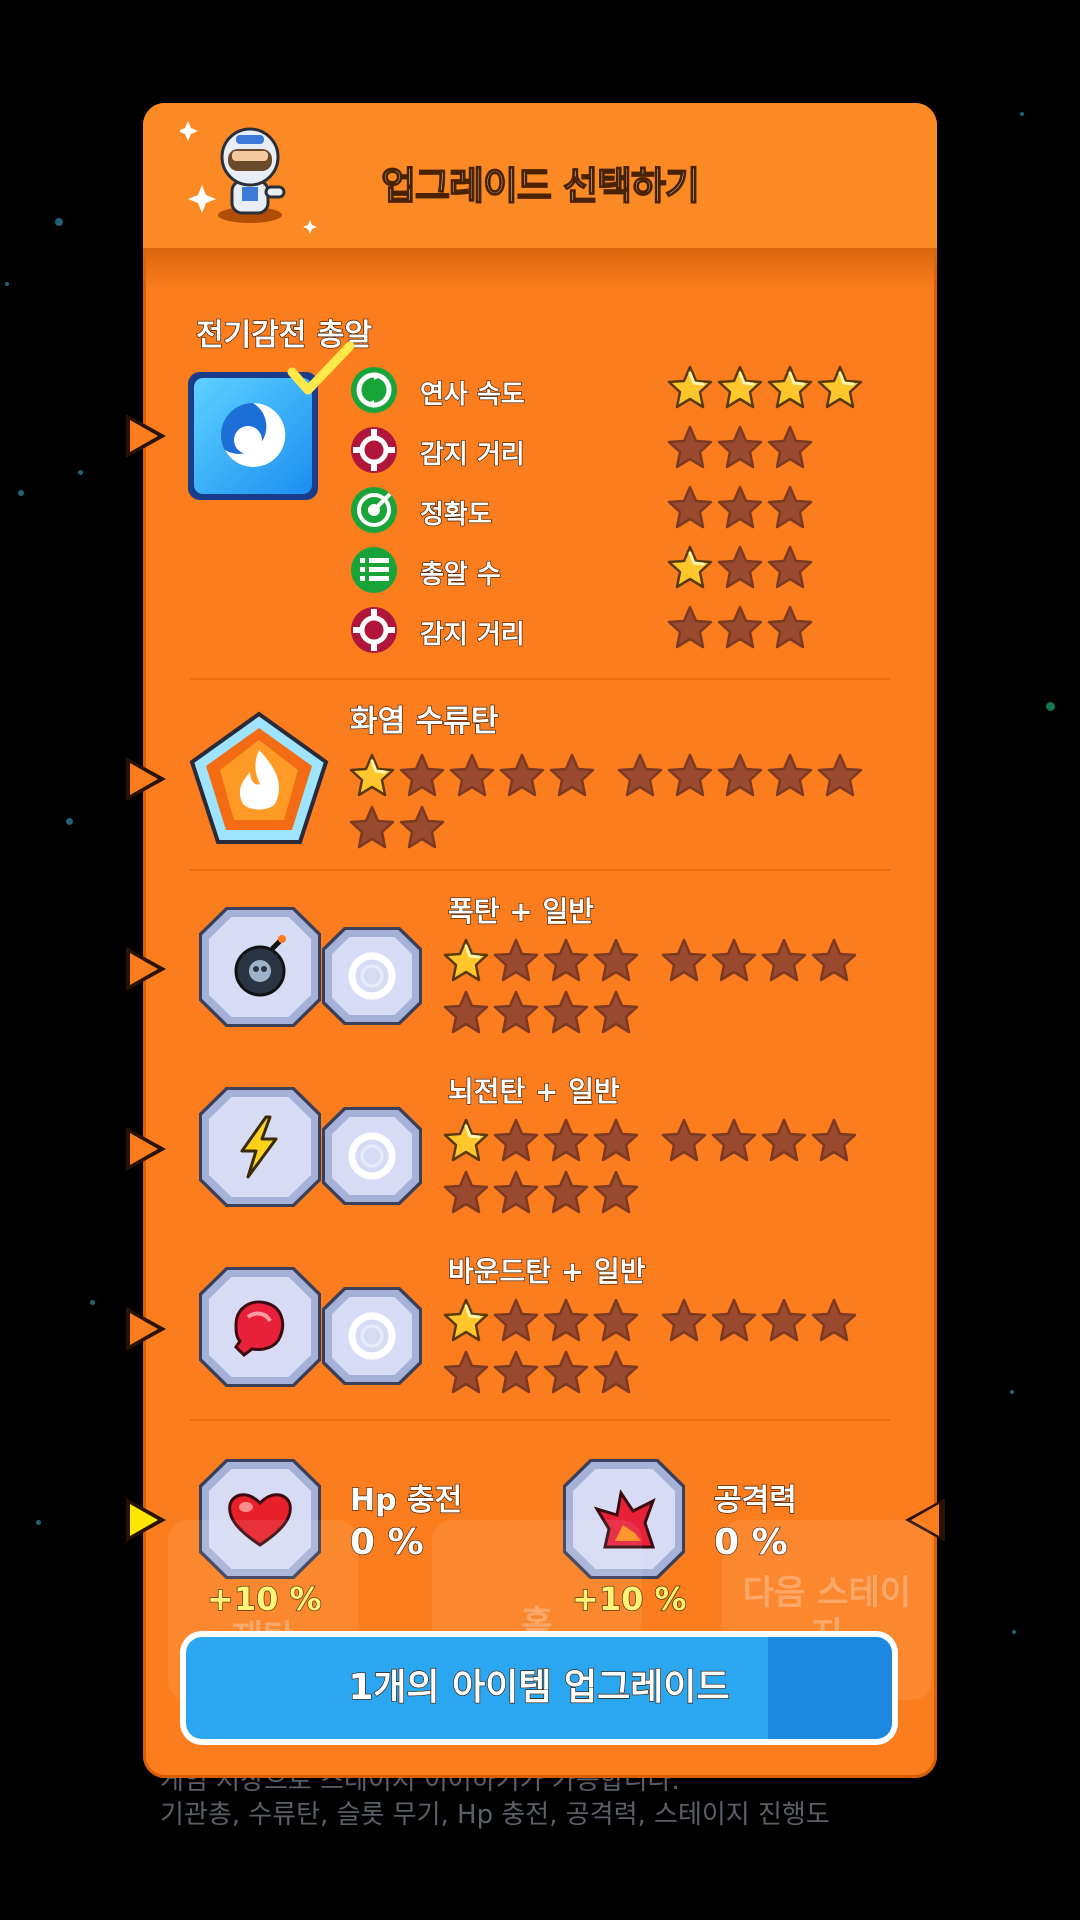  Describe the element at coordinates (546, 1271) in the screenshot. I see `combo-name: 바운드탄 + 일반` at that location.